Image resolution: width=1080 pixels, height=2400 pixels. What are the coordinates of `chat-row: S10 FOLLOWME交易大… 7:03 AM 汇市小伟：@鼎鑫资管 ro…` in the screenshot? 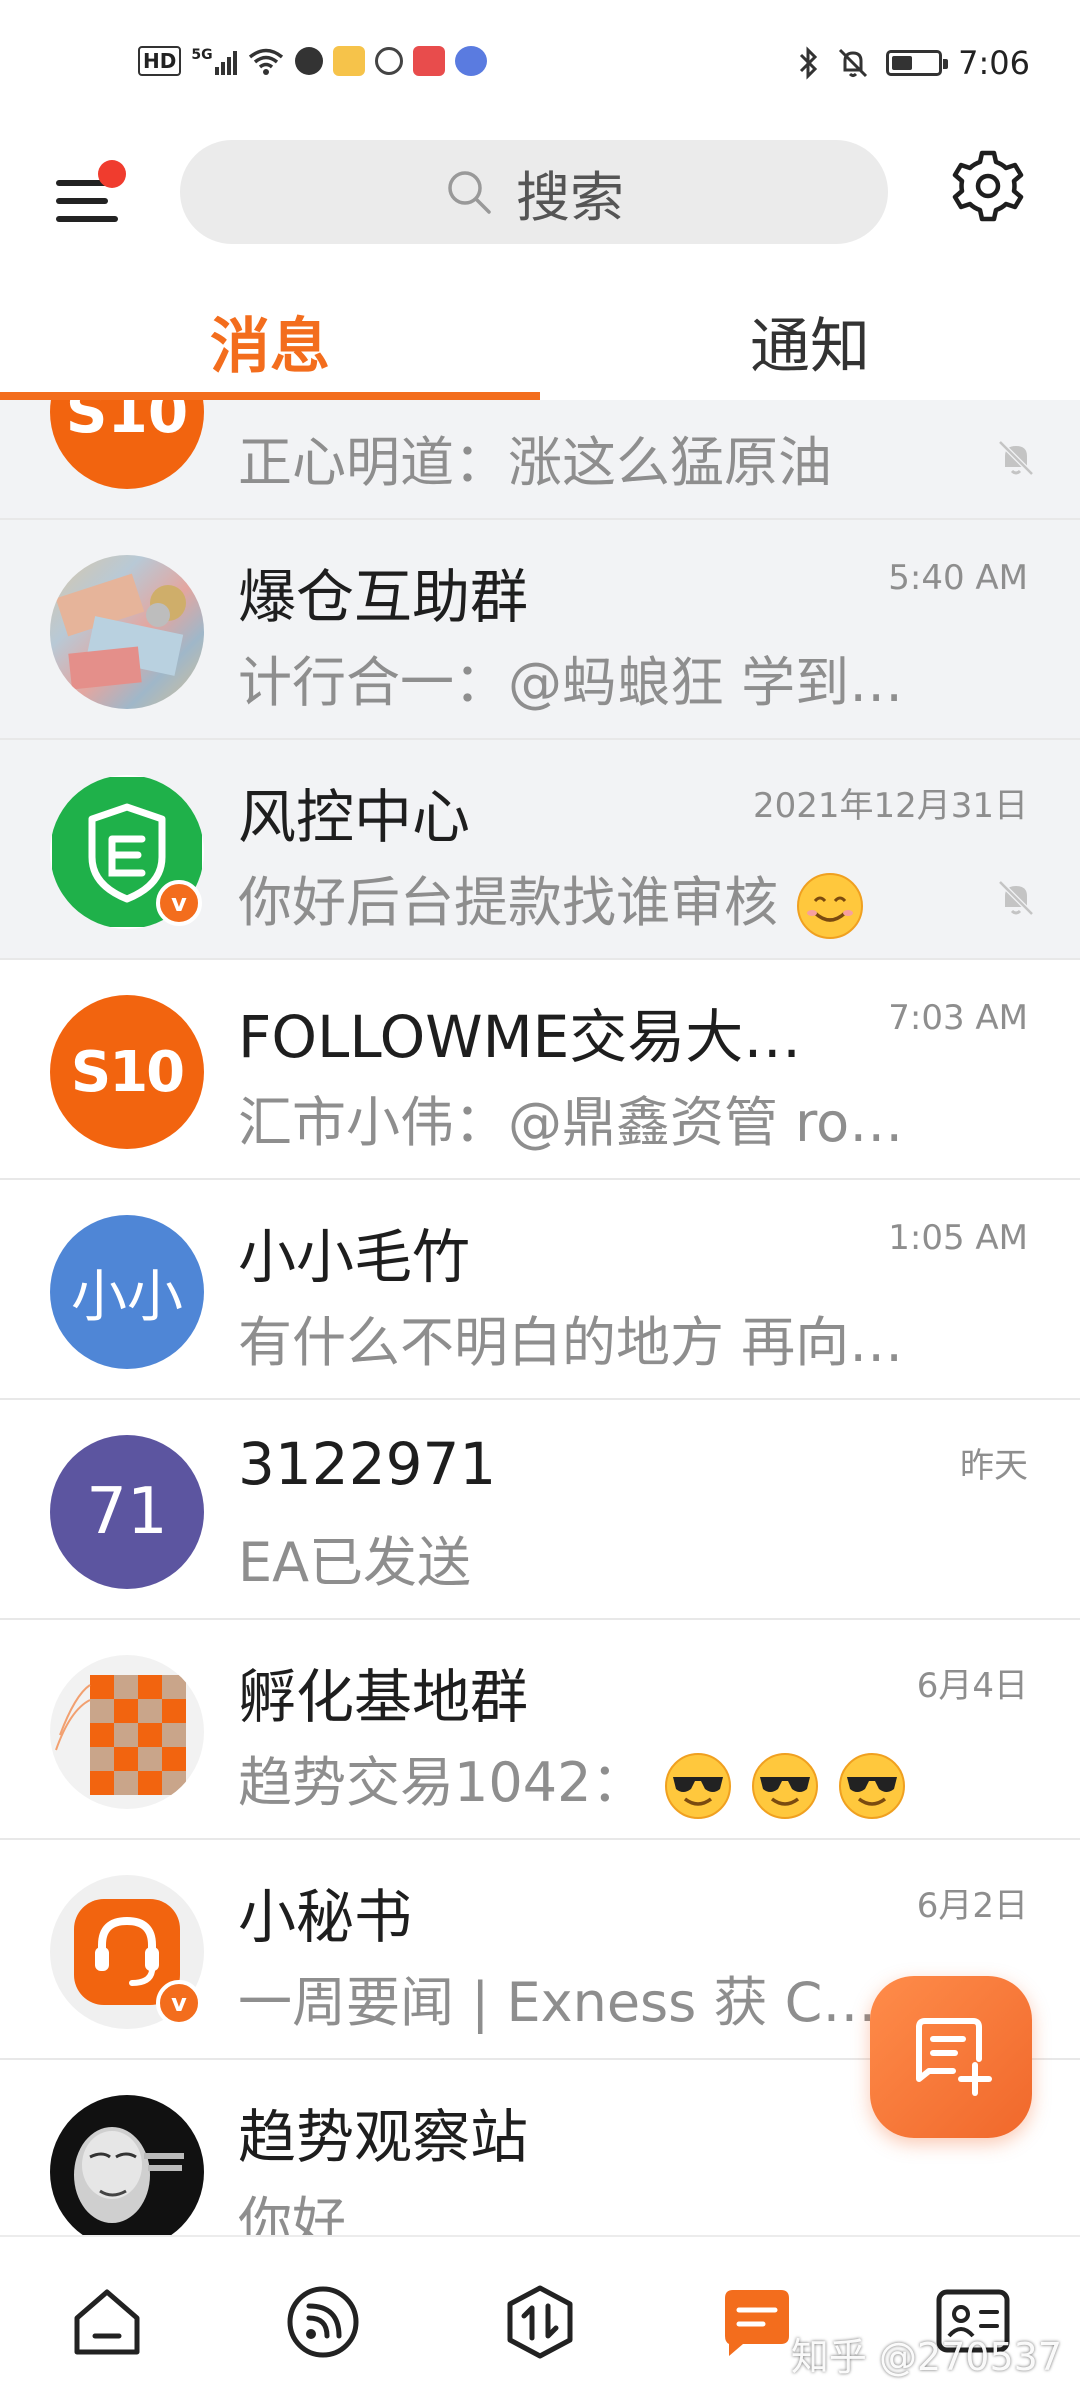 It's located at (540, 1070).